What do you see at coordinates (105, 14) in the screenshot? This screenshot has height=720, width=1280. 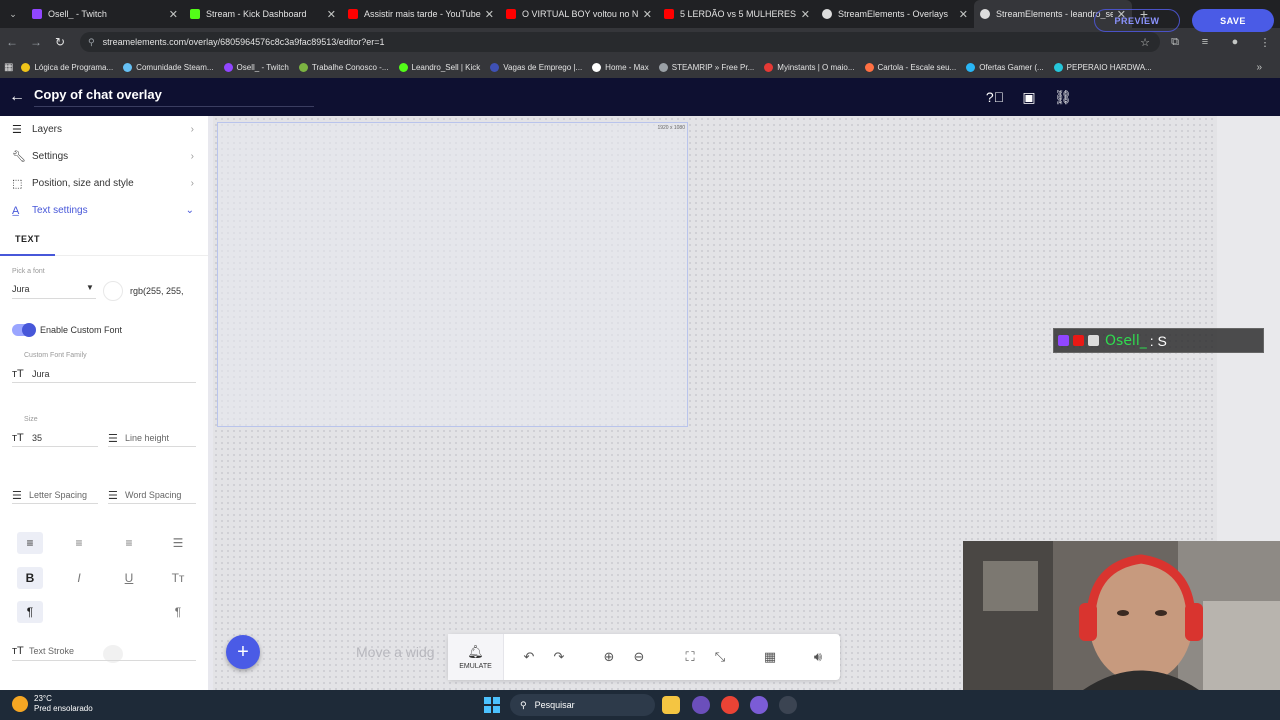 I see `browser-tab: Osell_ - Twitch ✕` at bounding box center [105, 14].